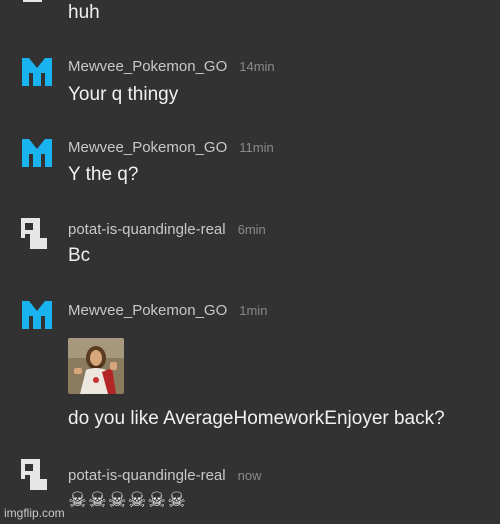 The width and height of the screenshot is (500, 524). What do you see at coordinates (253, 310) in the screenshot?
I see `timestamp: 1min` at bounding box center [253, 310].